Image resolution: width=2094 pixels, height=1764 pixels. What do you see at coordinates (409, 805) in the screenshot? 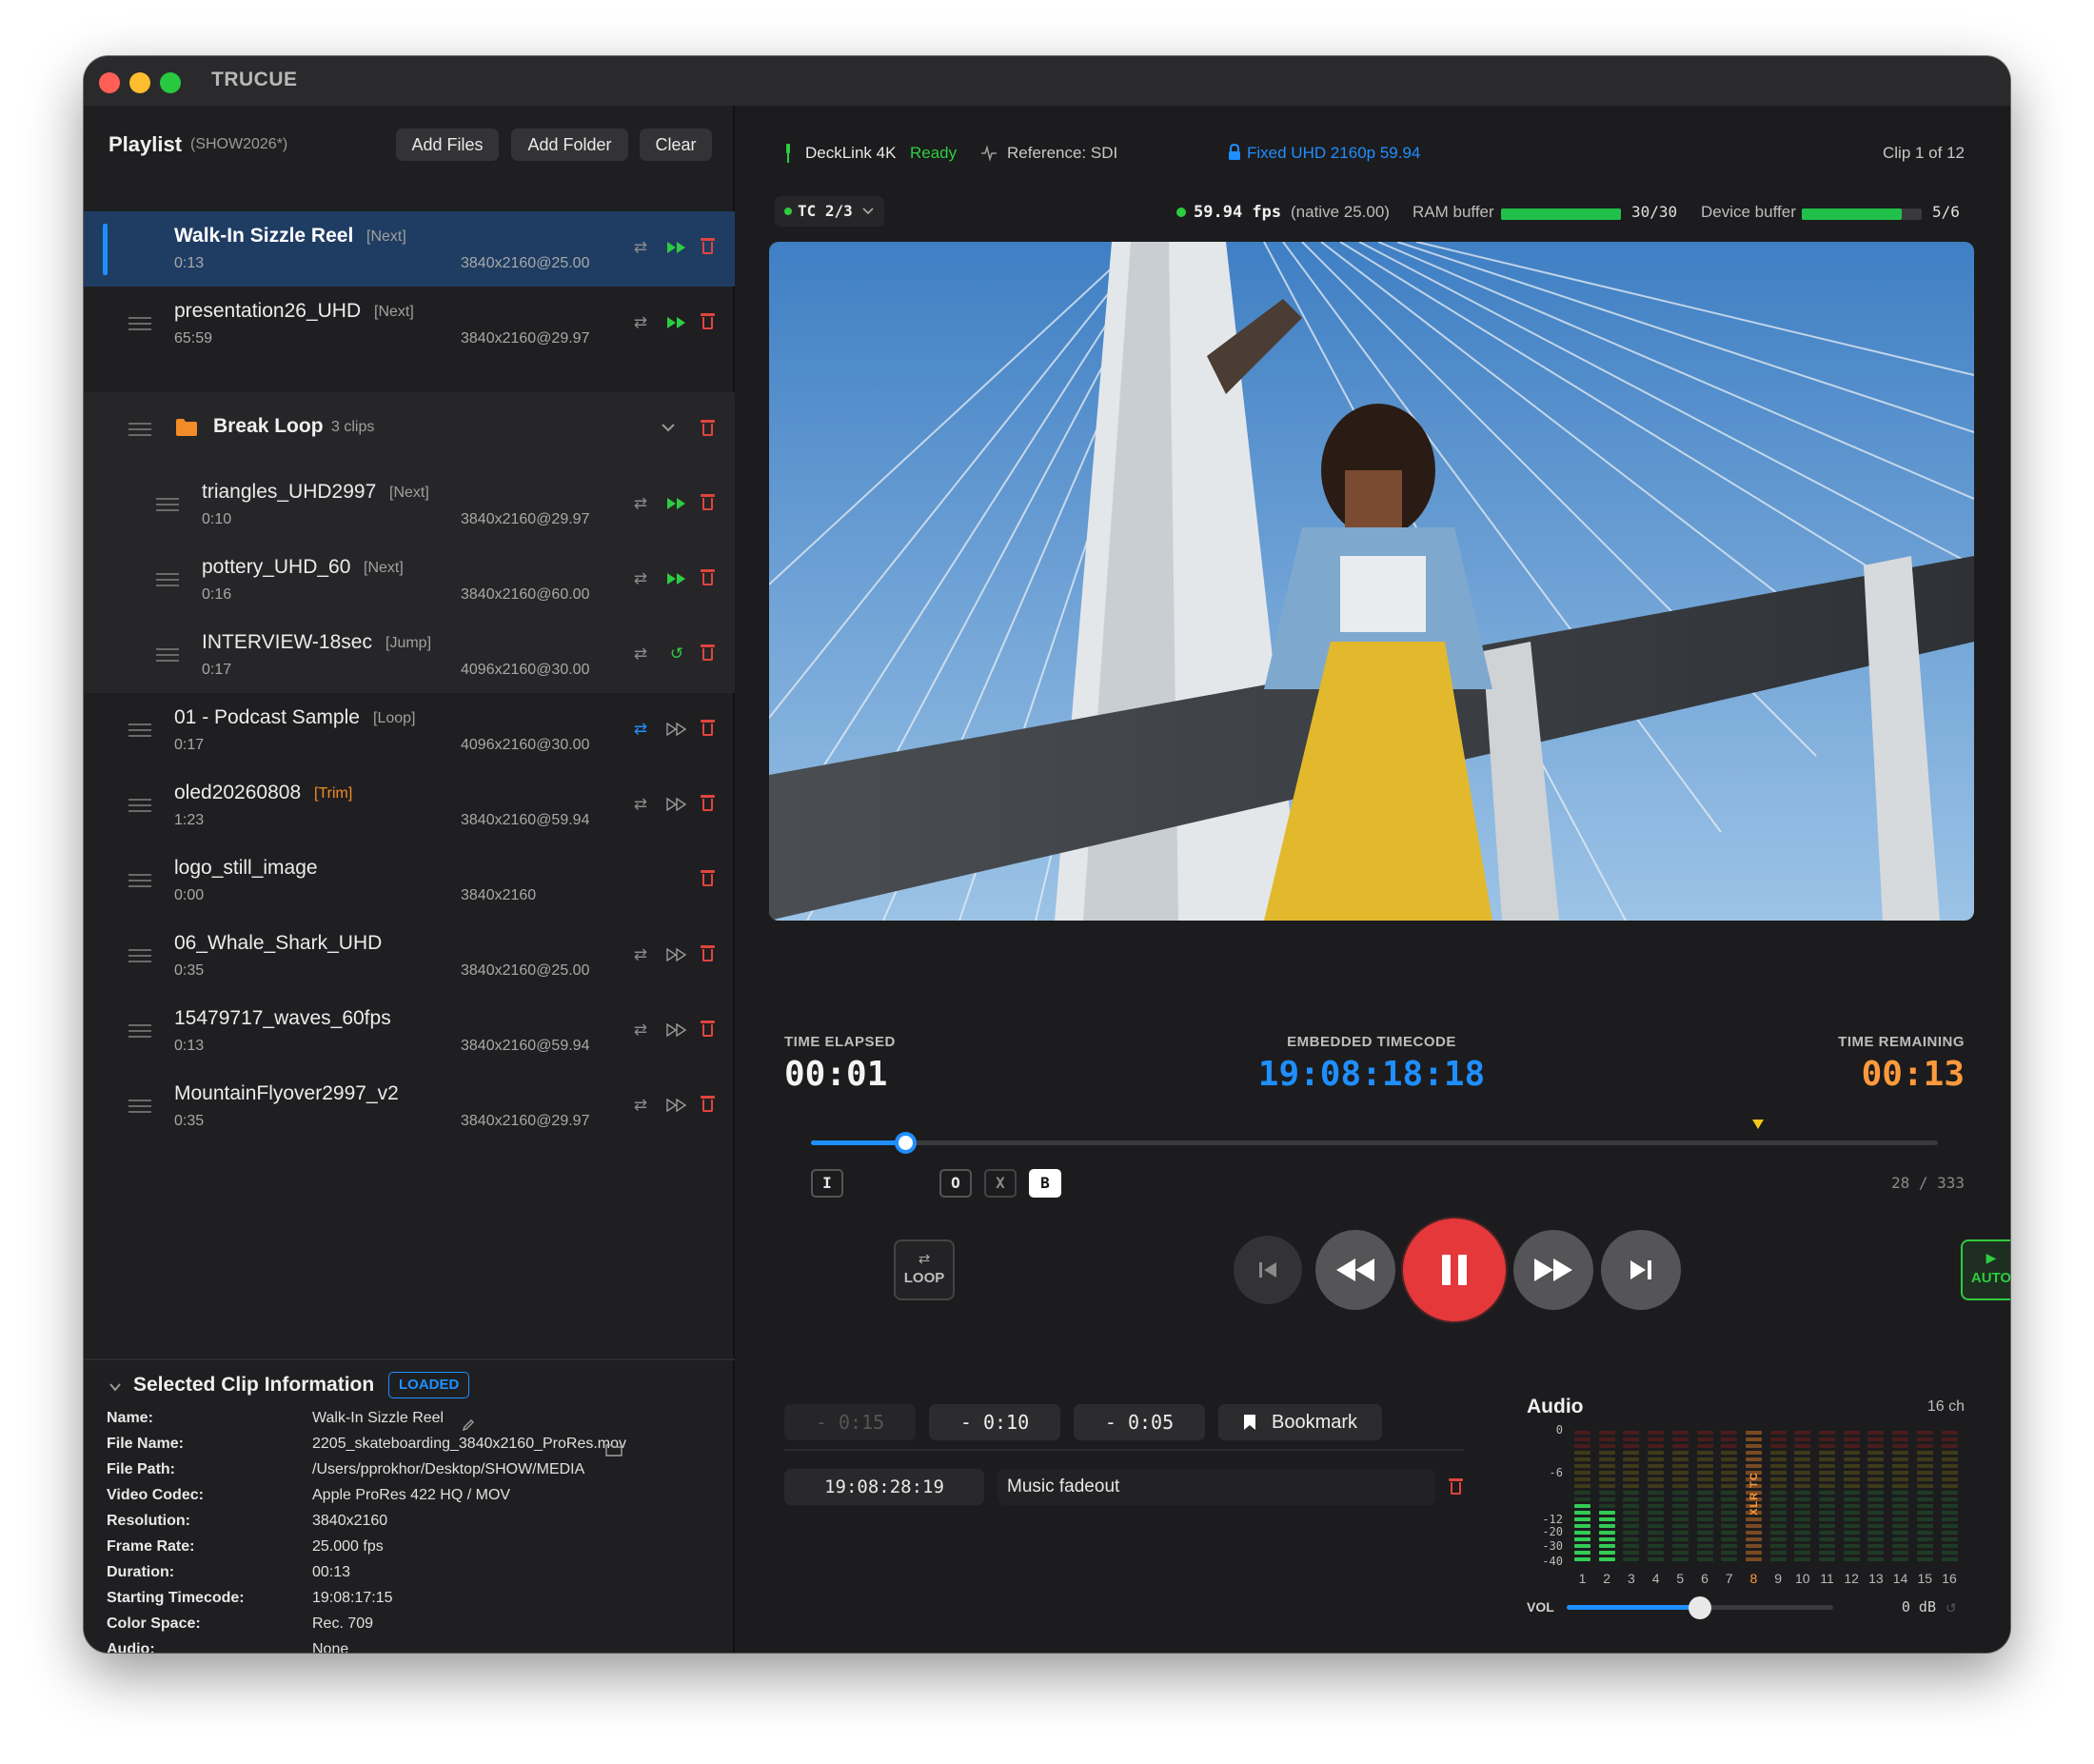
I see `playlist-row: oled20260808 [Trim] 1:23 3840x2160@59.94 ⇄` at bounding box center [409, 805].